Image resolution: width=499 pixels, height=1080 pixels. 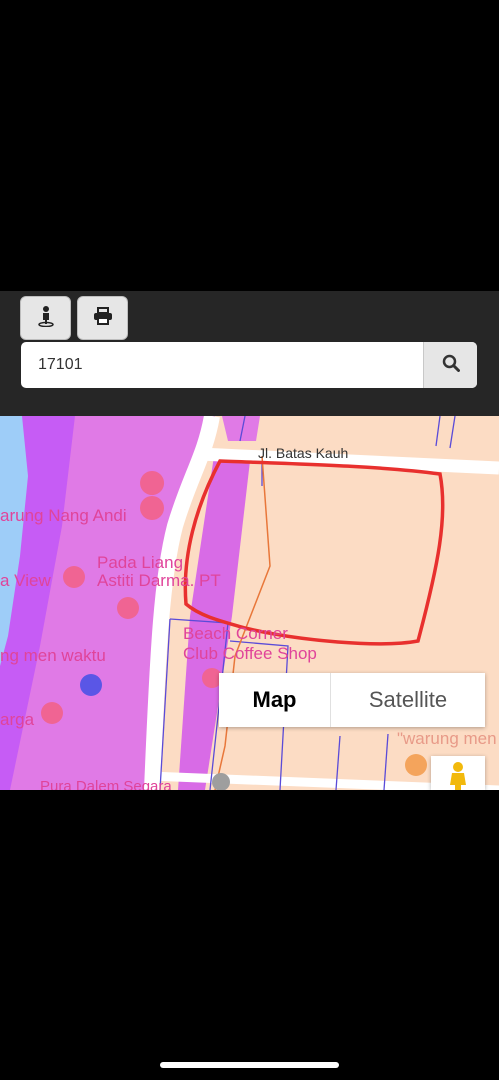 What do you see at coordinates (53, 655) in the screenshot?
I see `place-label: ng men waktu` at bounding box center [53, 655].